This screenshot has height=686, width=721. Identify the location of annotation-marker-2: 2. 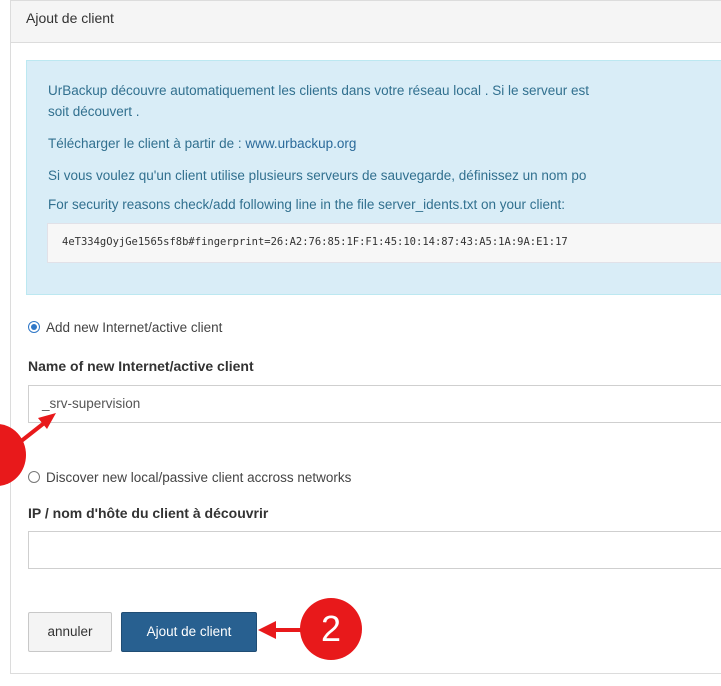
(331, 629).